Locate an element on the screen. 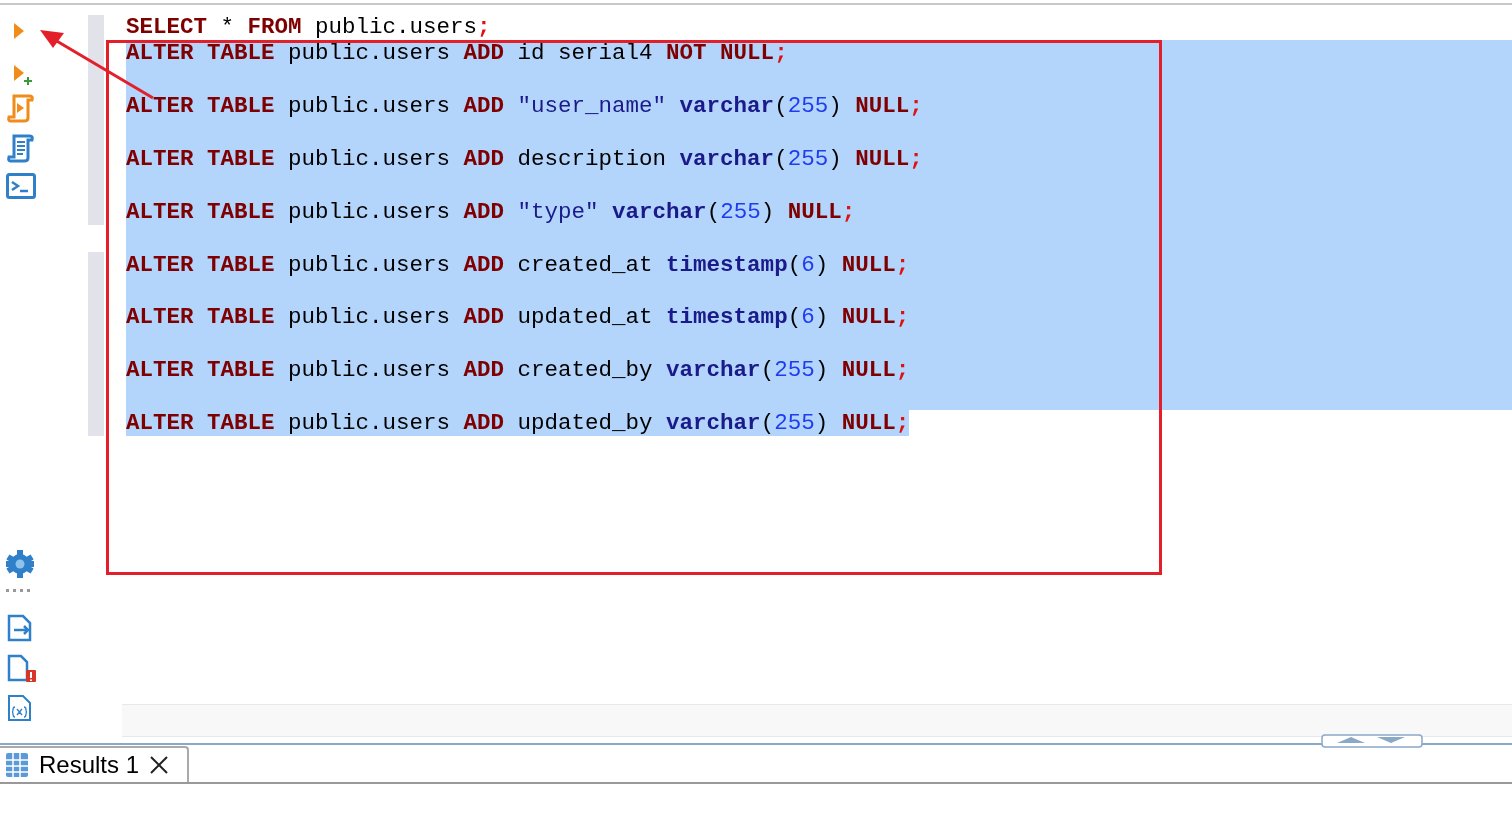  panel-toggle-icon is located at coordinates (1372, 741).